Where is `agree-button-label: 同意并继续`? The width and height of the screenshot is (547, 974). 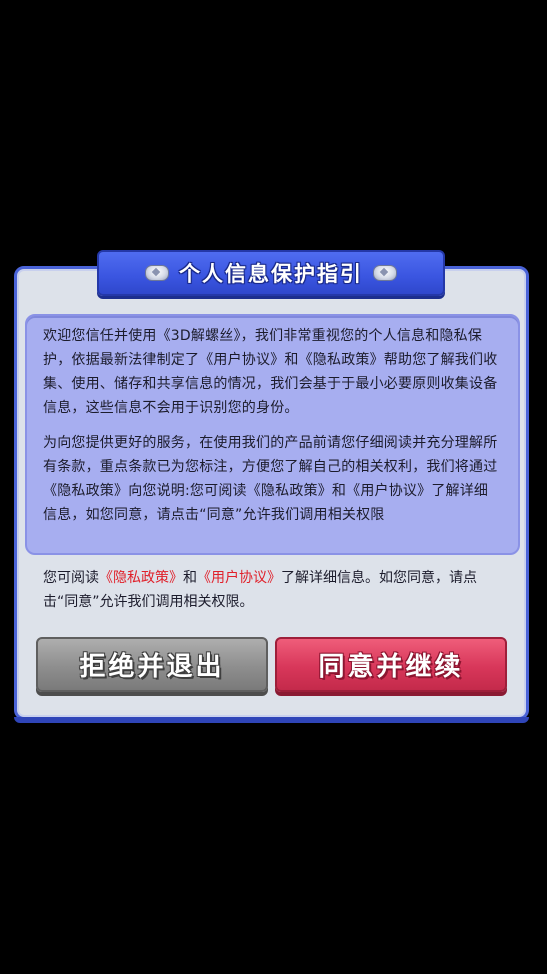
agree-button-label: 同意并继续 is located at coordinates (391, 667).